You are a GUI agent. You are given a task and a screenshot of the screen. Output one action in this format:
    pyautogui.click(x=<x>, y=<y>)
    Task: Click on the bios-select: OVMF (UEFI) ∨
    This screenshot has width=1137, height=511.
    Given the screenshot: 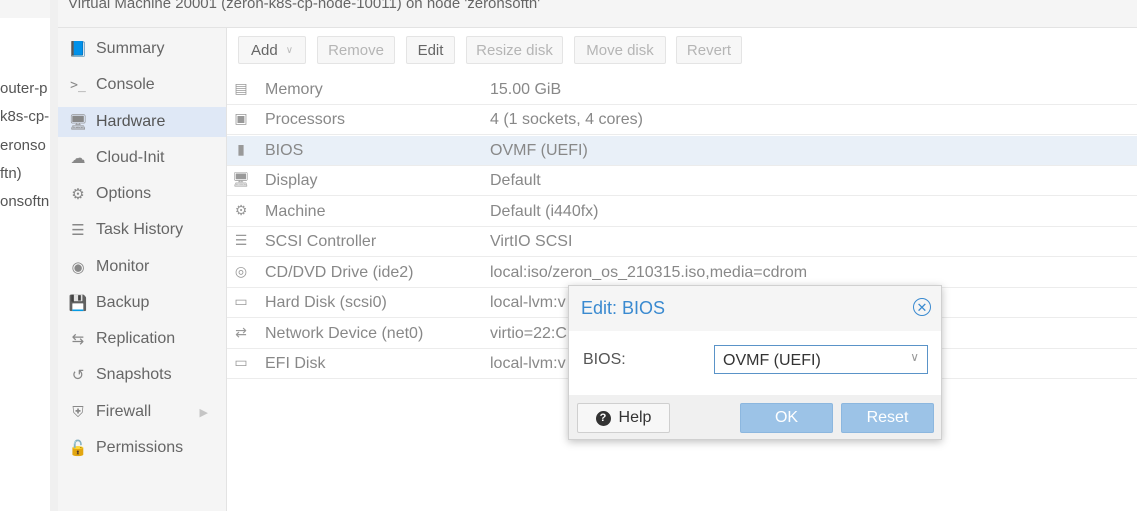 What is the action you would take?
    pyautogui.click(x=821, y=359)
    